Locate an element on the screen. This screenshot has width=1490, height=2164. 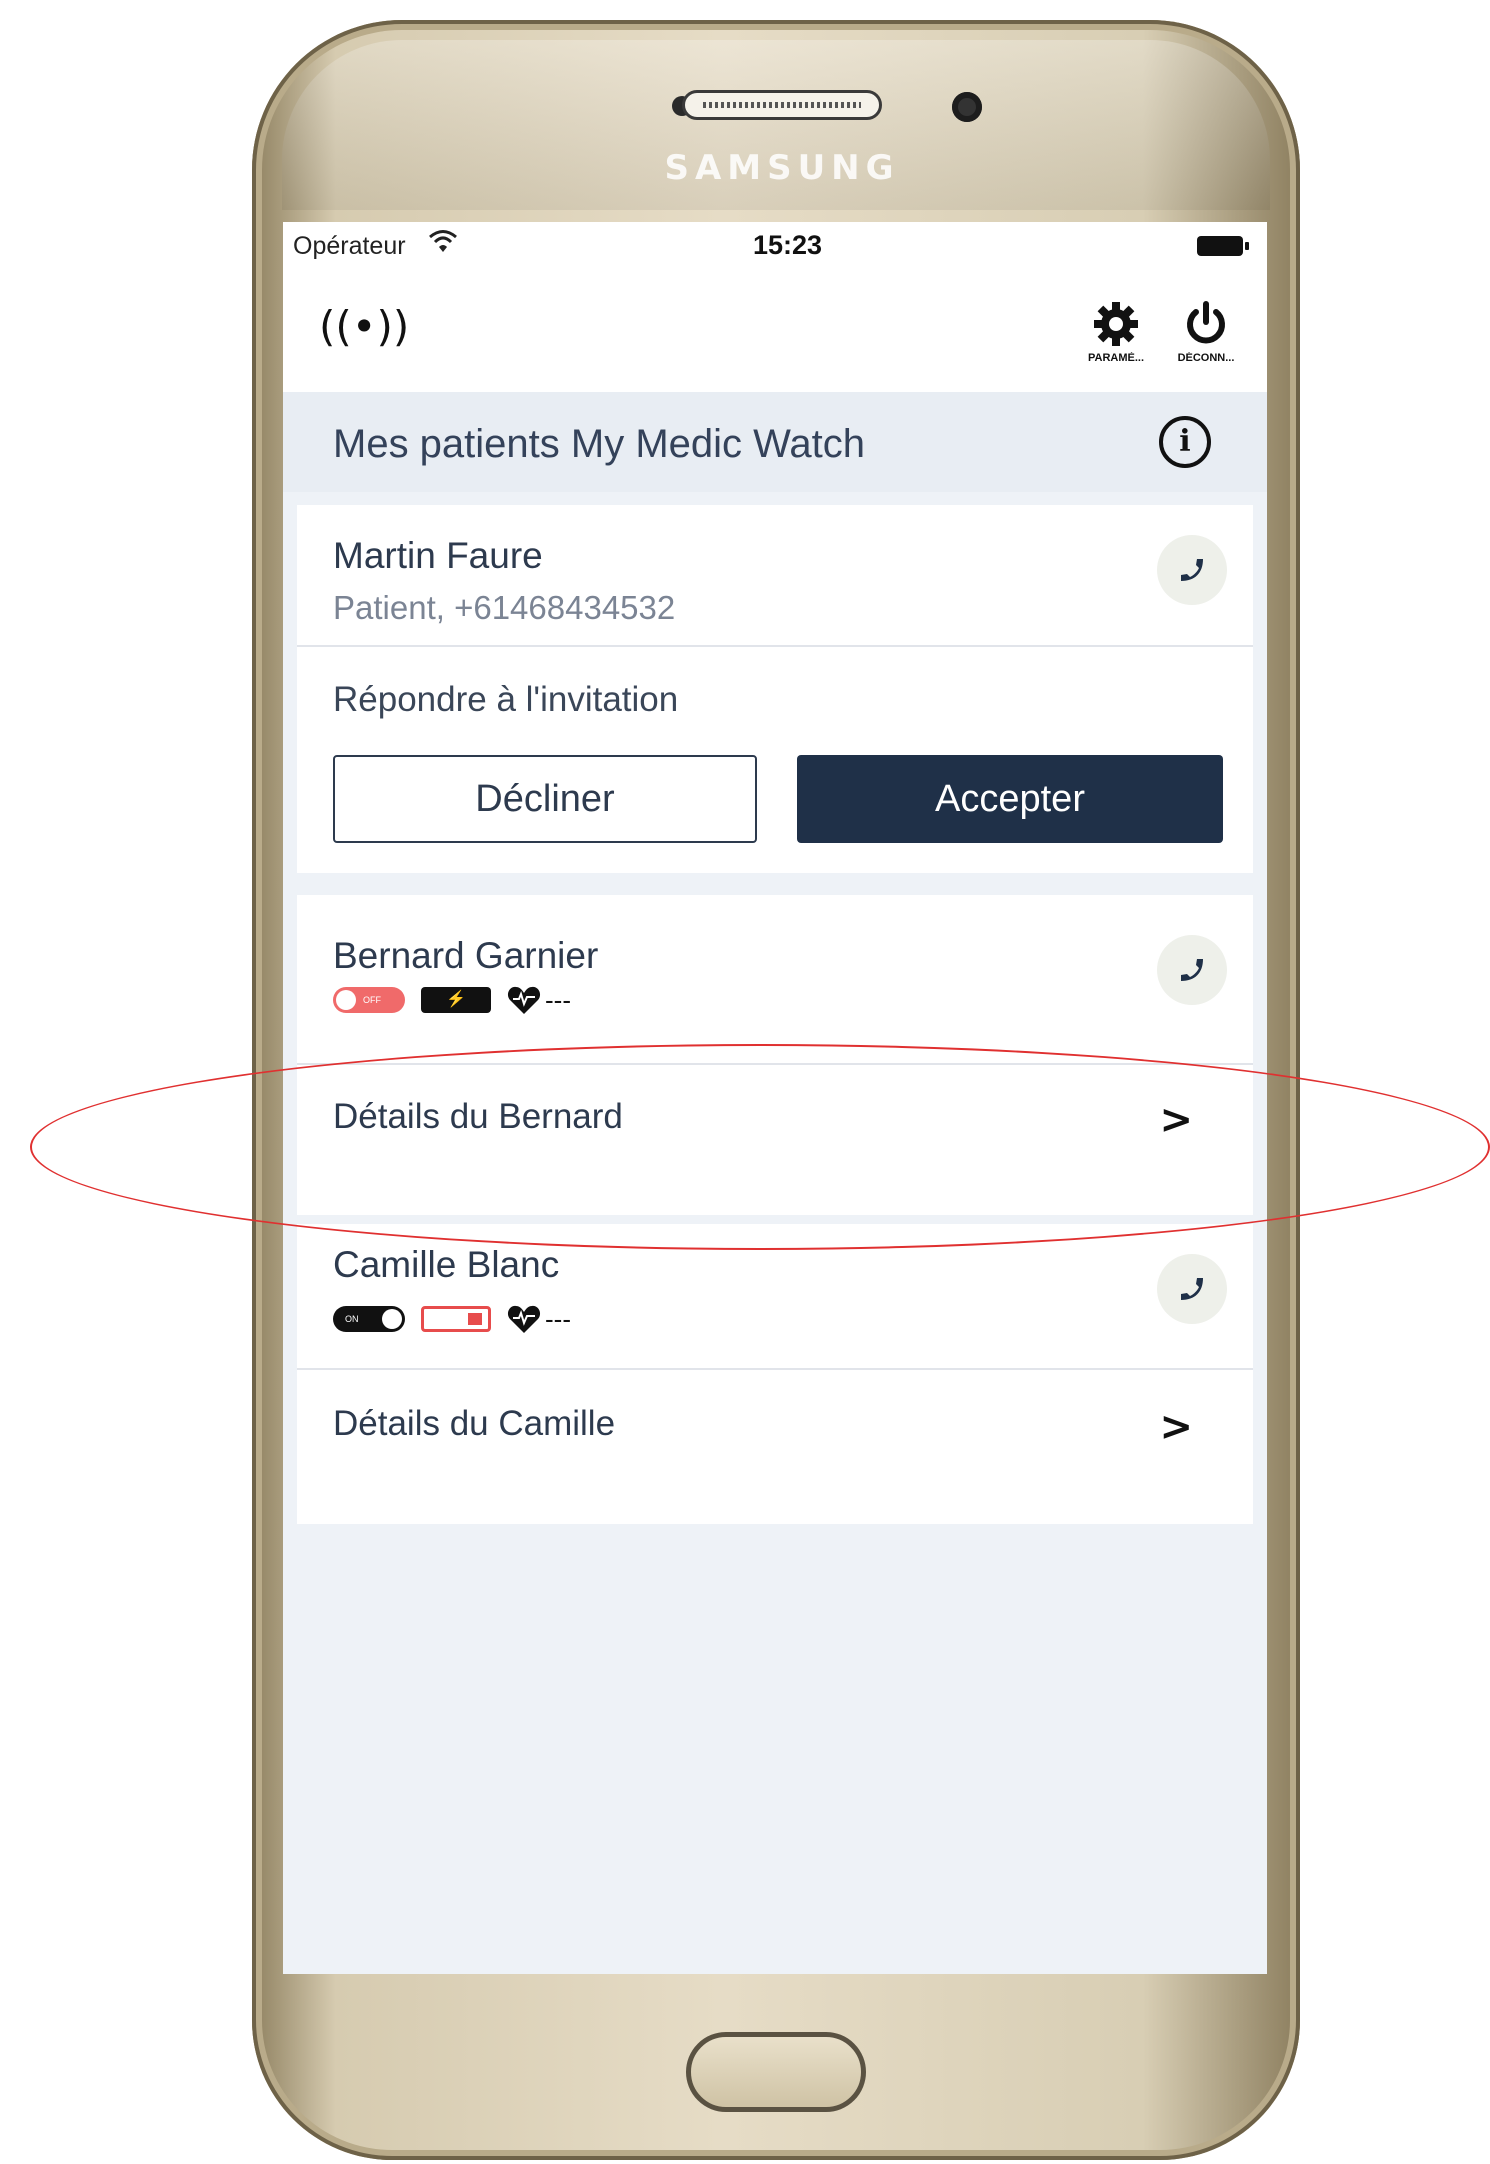
earpiece-speaker is located at coordinates (782, 105).